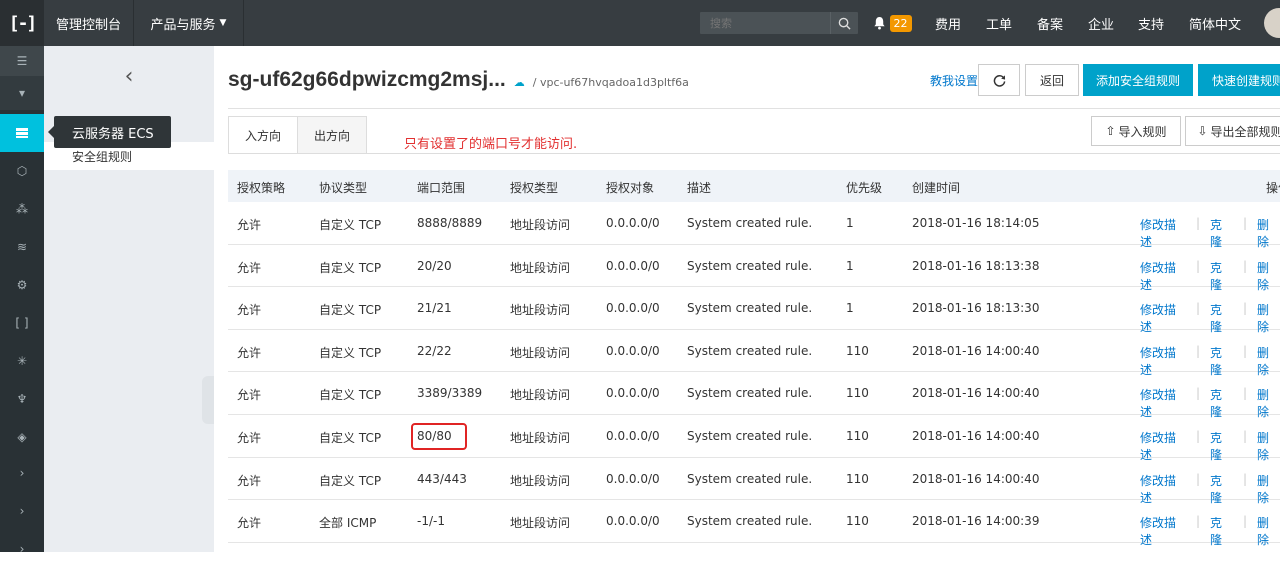 The width and height of the screenshot is (1280, 568). Describe the element at coordinates (754, 153) in the screenshot. I see `tabs-divider` at that location.